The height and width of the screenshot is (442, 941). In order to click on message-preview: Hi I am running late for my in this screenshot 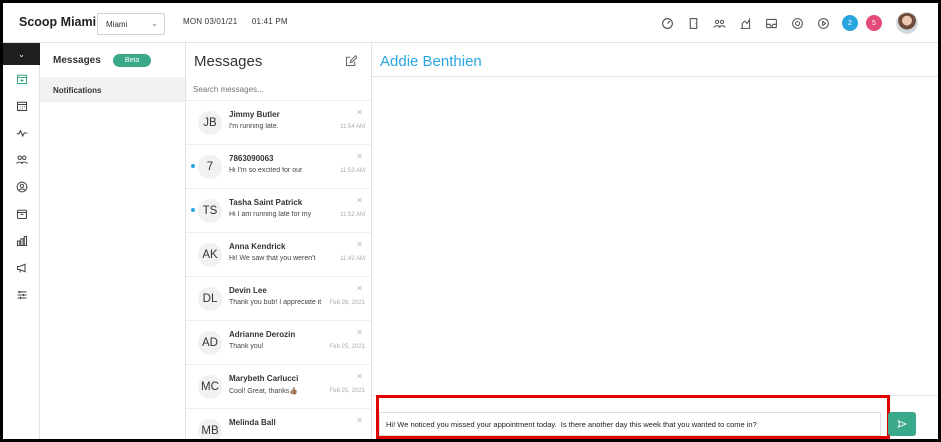, I will do `click(270, 214)`.